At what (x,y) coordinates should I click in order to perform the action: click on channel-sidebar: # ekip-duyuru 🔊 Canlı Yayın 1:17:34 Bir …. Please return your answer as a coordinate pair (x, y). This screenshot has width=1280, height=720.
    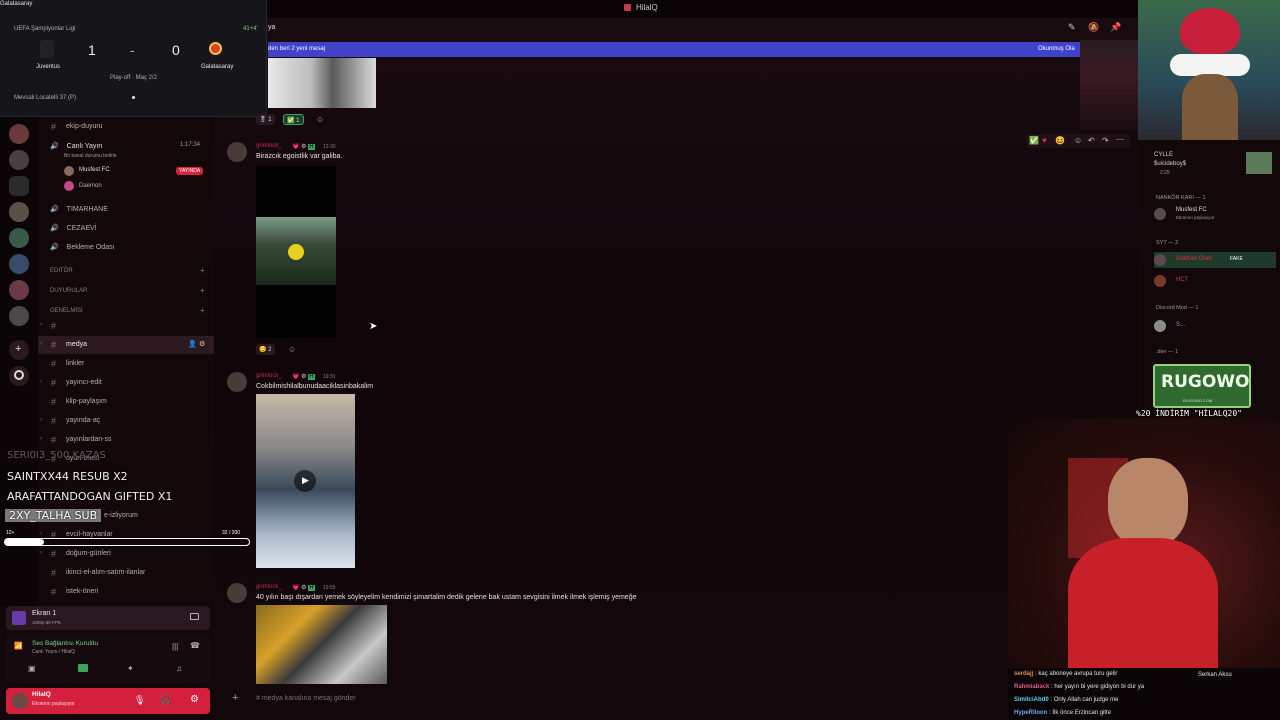
    Looking at the image, I should click on (126, 361).